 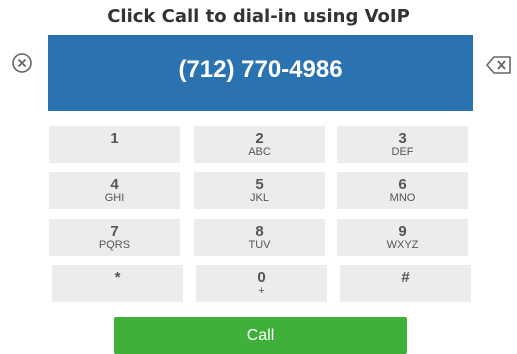 I want to click on key-letters: JKL, so click(x=259, y=198).